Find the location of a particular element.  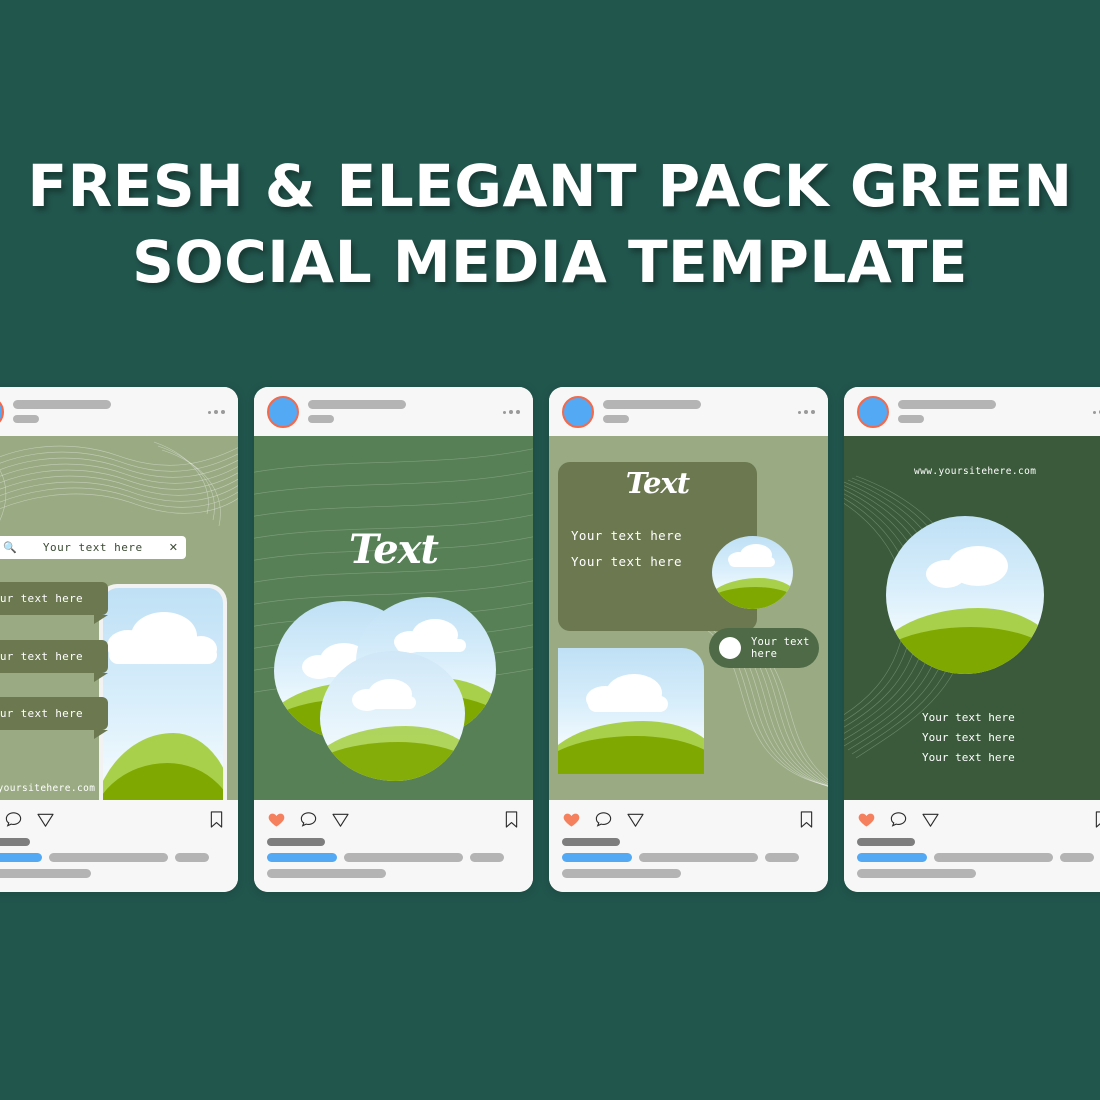

card-5-url: www.yoursitehere.com is located at coordinates (975, 471).